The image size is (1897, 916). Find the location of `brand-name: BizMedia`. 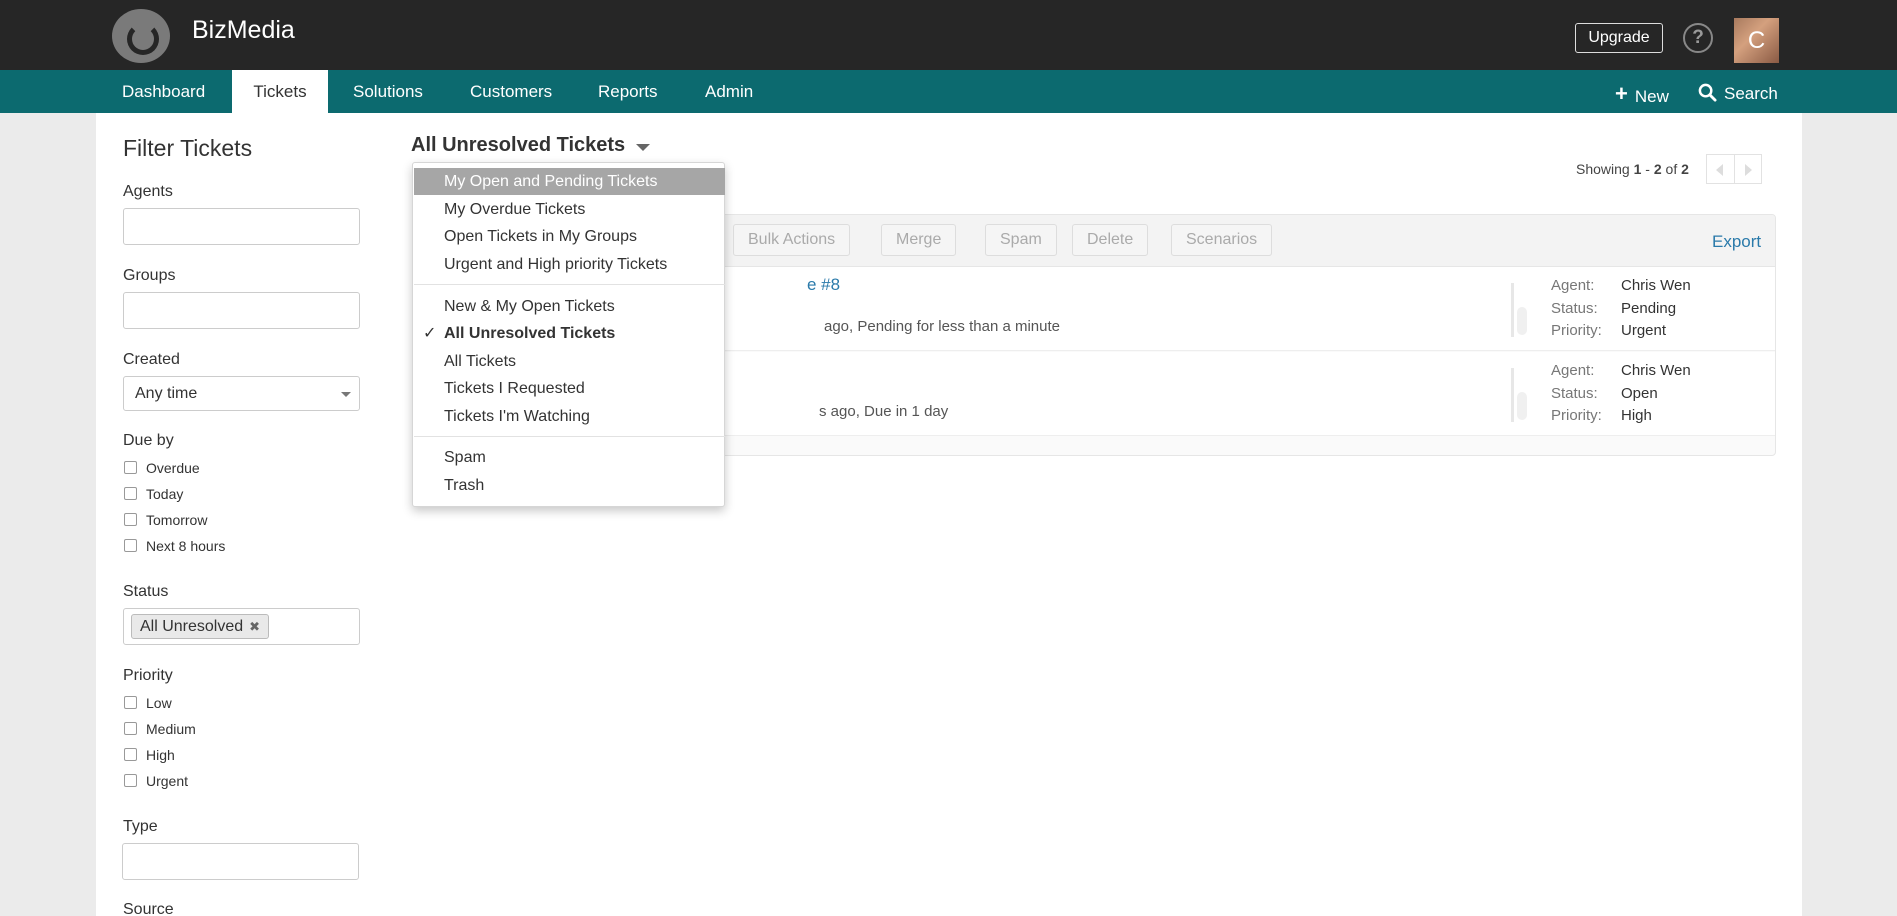

brand-name: BizMedia is located at coordinates (243, 30).